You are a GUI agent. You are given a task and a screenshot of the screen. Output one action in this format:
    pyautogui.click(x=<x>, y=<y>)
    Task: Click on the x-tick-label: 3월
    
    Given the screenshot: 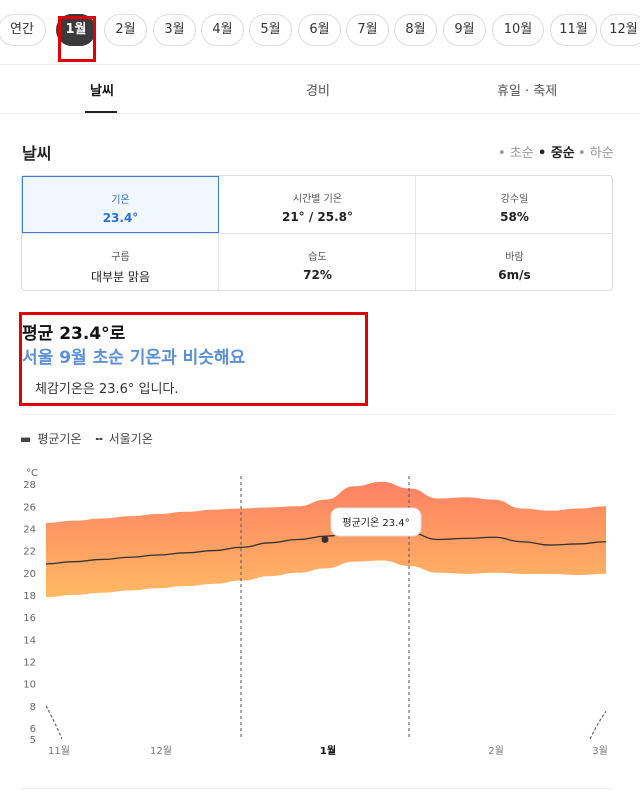 What is the action you would take?
    pyautogui.click(x=600, y=751)
    